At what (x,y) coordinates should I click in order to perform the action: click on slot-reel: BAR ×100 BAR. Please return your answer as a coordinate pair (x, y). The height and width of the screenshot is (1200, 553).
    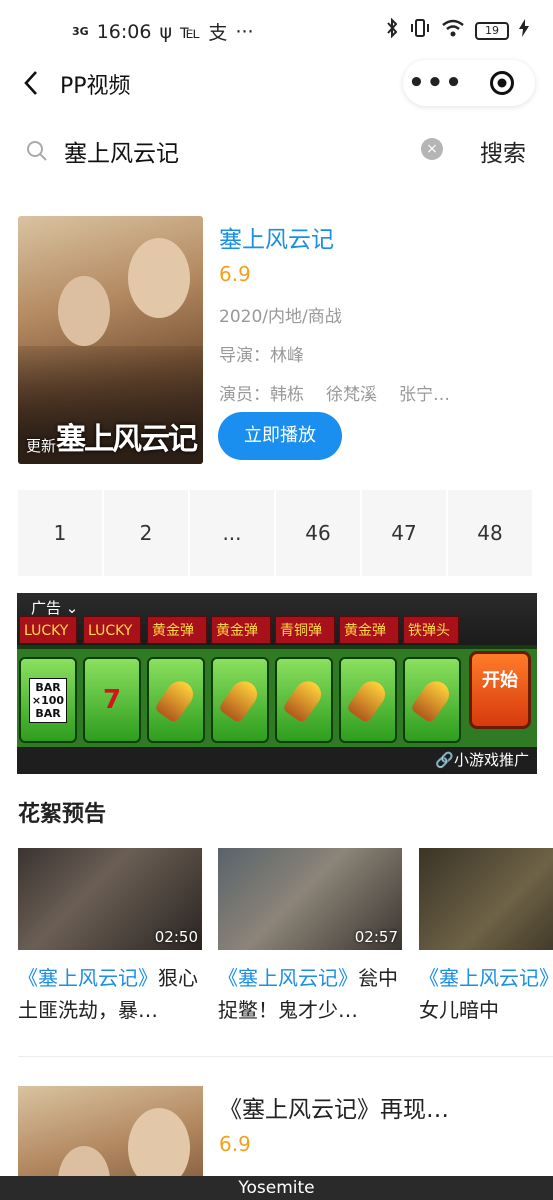
    Looking at the image, I should click on (48, 700).